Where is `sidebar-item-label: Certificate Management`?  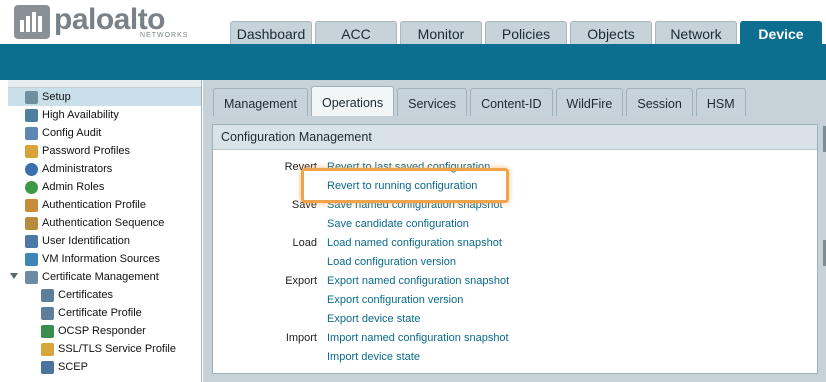
sidebar-item-label: Certificate Management is located at coordinates (100, 277).